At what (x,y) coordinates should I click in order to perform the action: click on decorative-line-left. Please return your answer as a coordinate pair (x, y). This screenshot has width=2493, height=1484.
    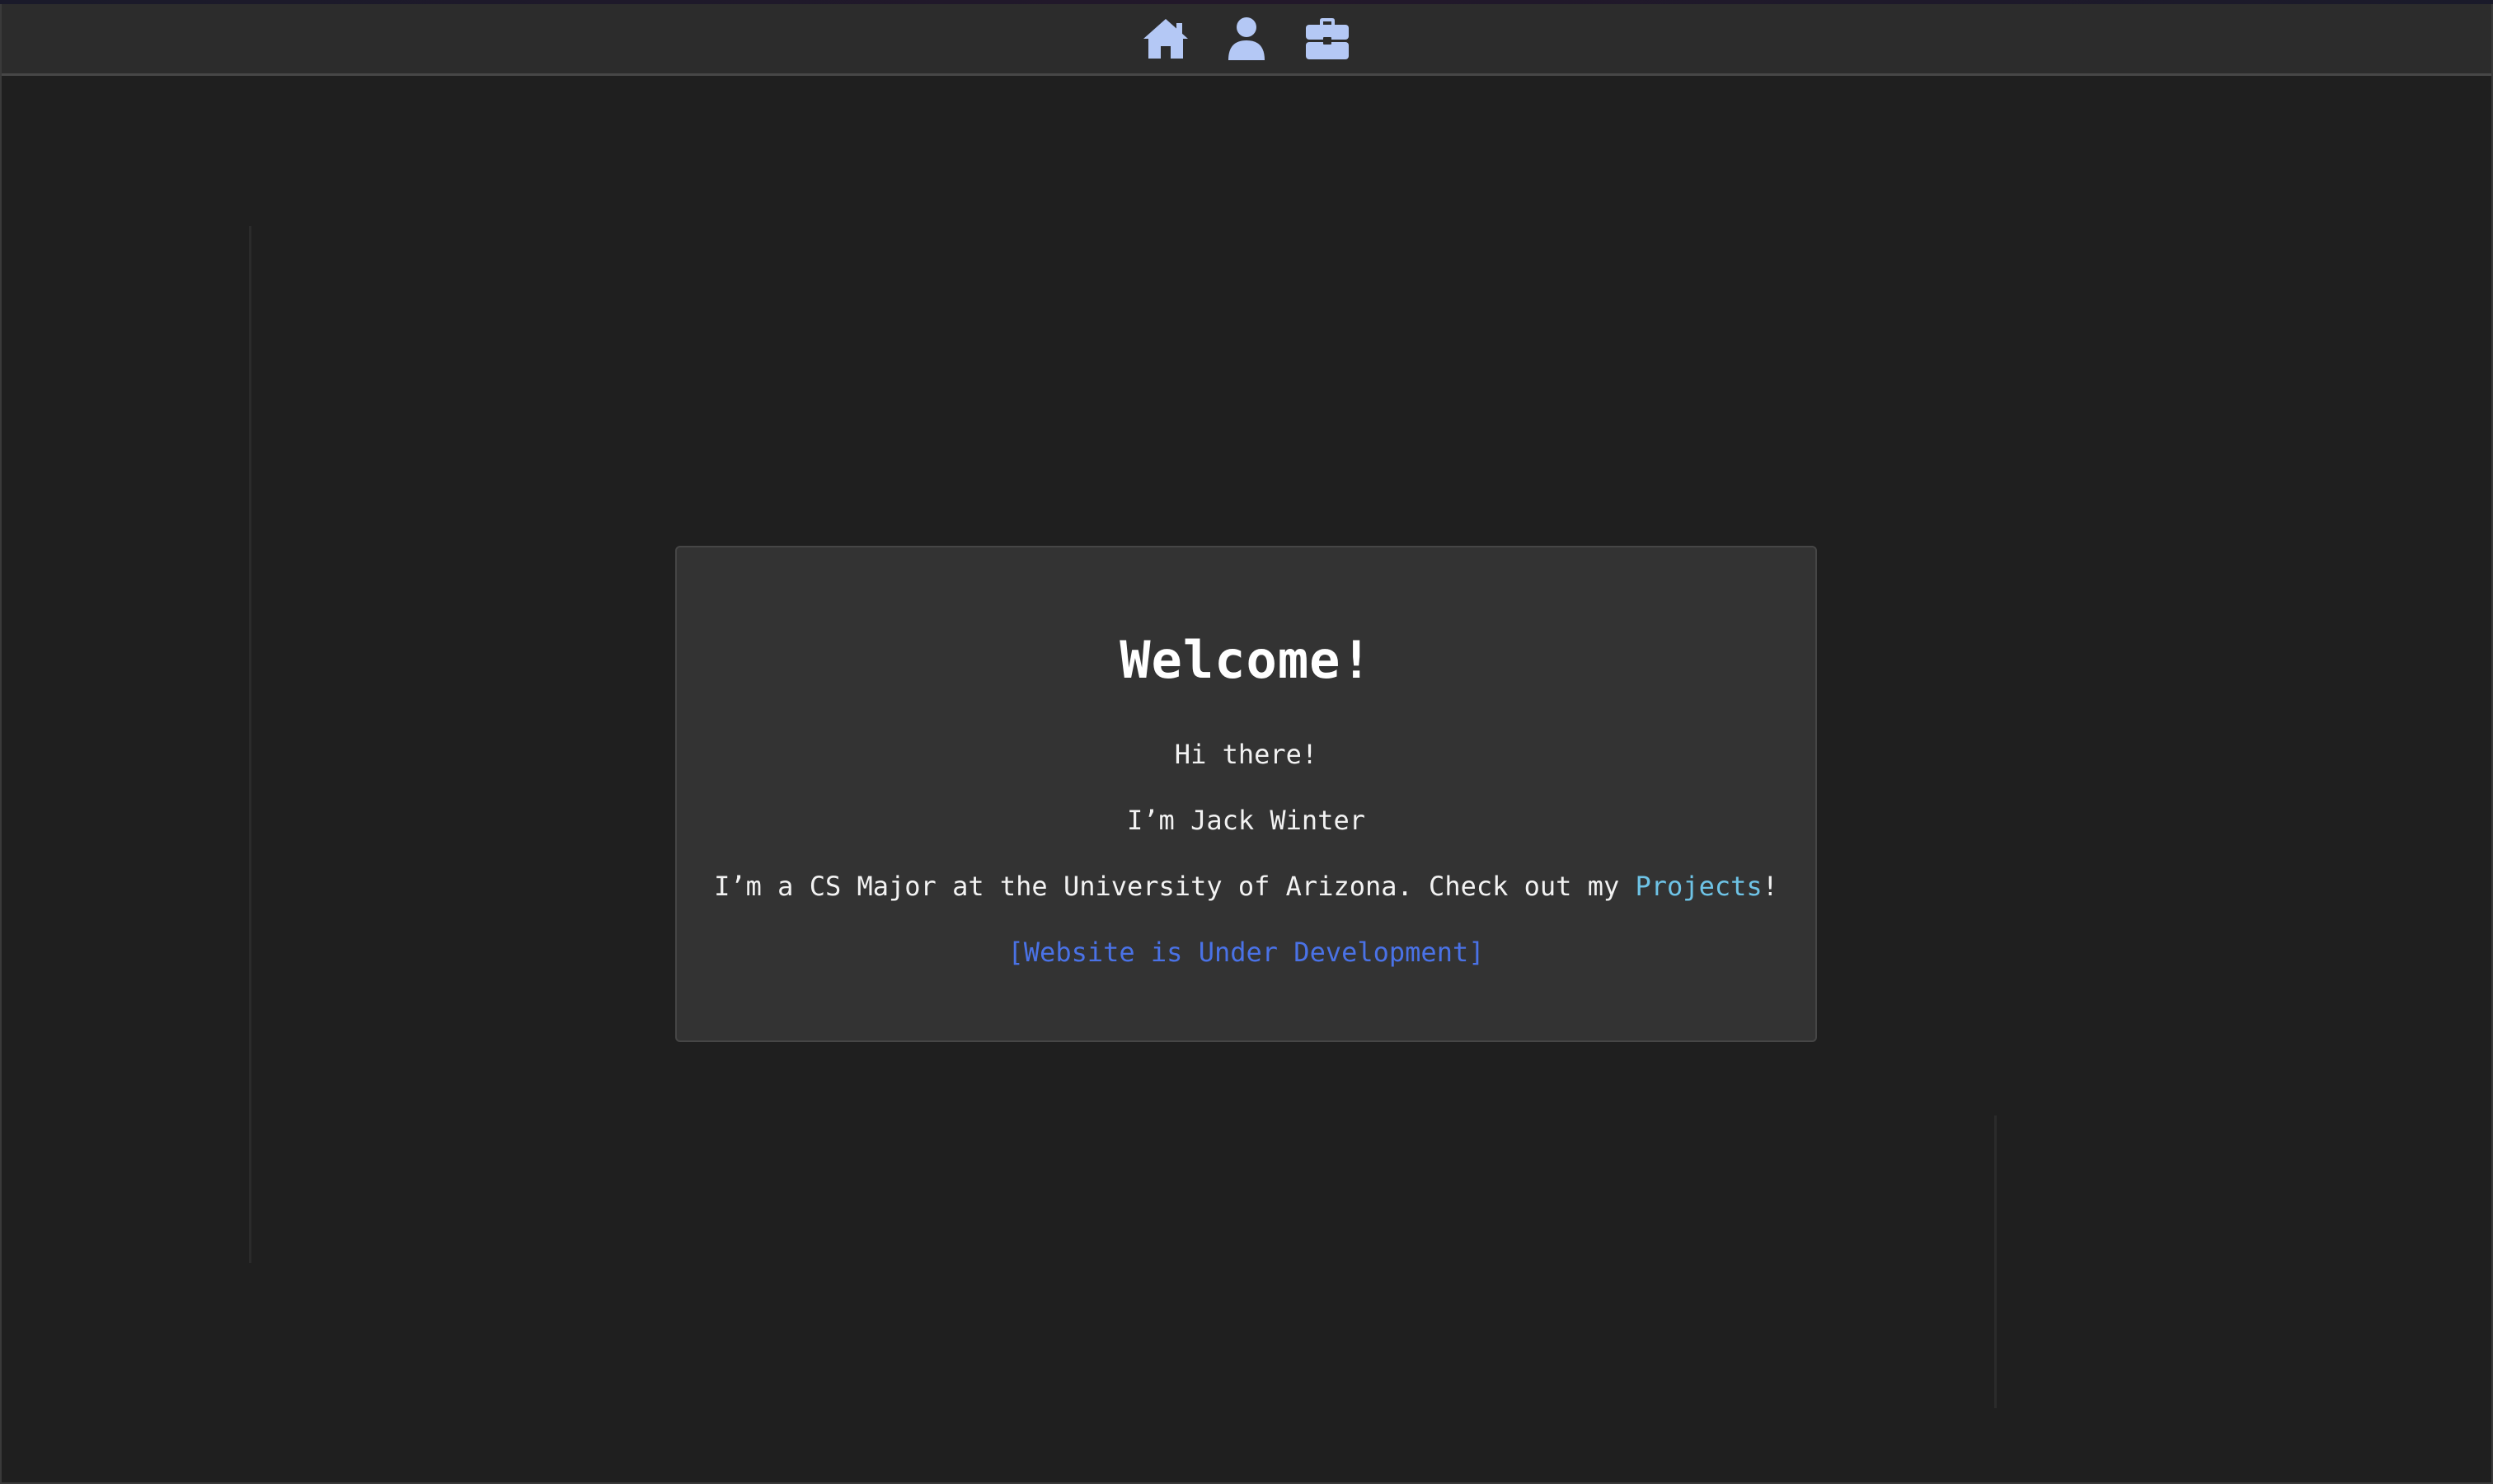
    Looking at the image, I should click on (250, 744).